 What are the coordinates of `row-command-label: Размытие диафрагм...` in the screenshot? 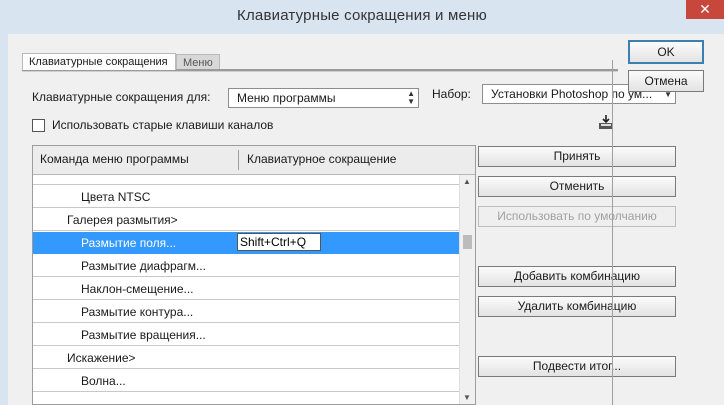 It's located at (143, 266).